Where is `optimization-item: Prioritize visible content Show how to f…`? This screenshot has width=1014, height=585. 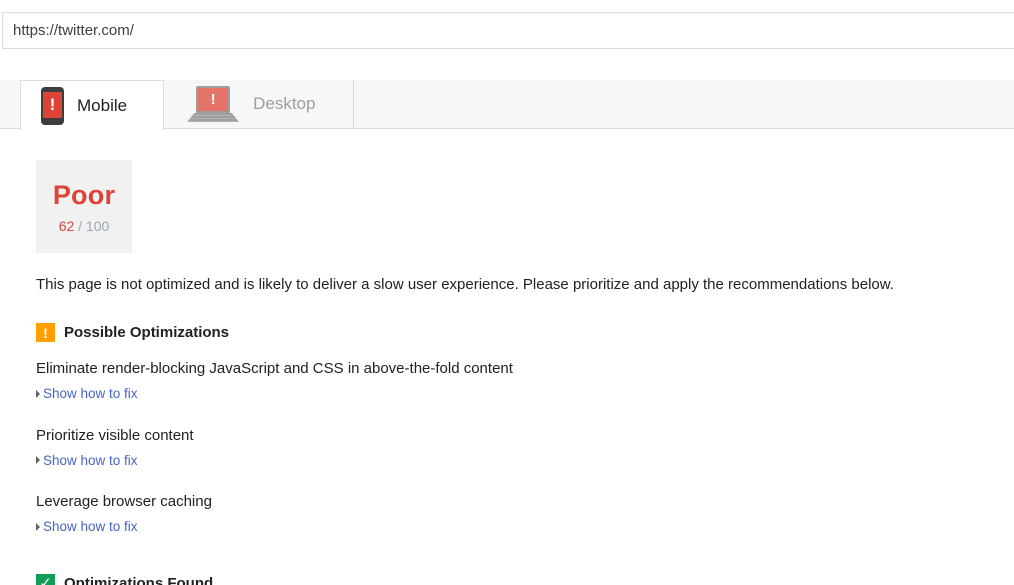 optimization-item: Prioritize visible content Show how to f… is located at coordinates (525, 448).